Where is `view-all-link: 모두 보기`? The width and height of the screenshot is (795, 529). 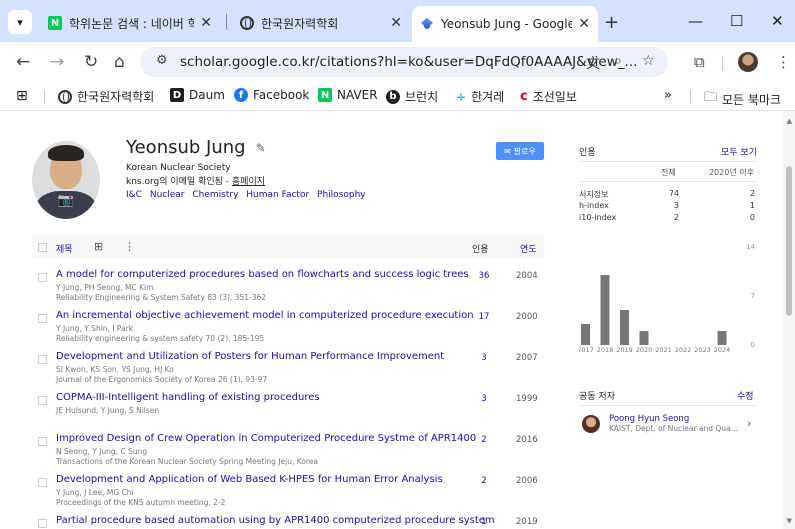 view-all-link: 모두 보기 is located at coordinates (739, 151).